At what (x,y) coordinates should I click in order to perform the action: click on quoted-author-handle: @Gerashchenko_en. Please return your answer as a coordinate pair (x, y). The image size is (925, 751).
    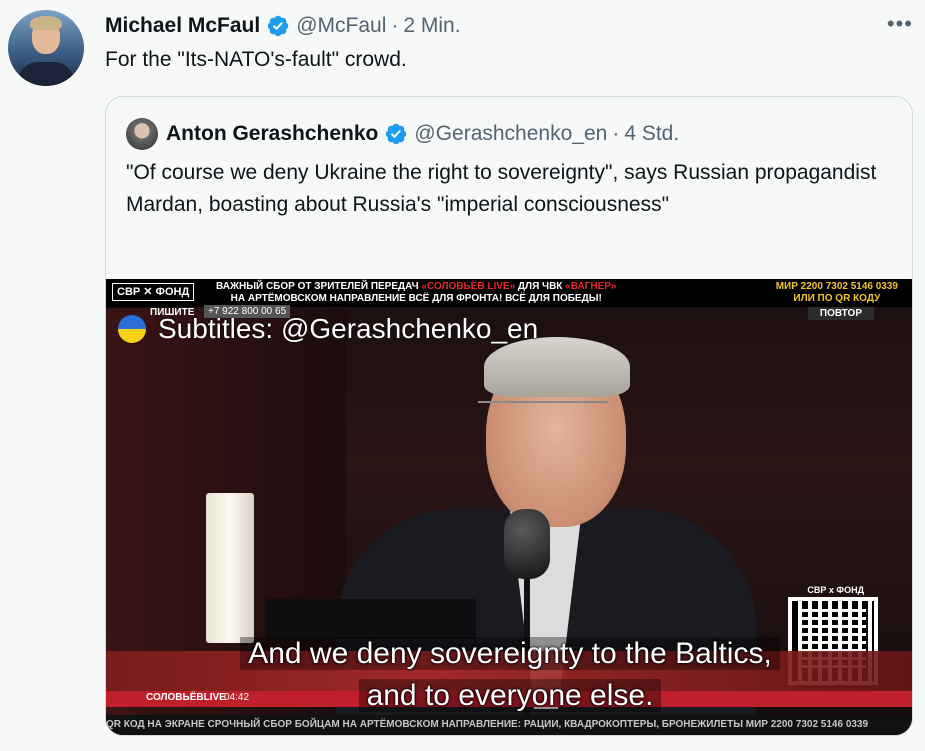
    Looking at the image, I should click on (511, 133).